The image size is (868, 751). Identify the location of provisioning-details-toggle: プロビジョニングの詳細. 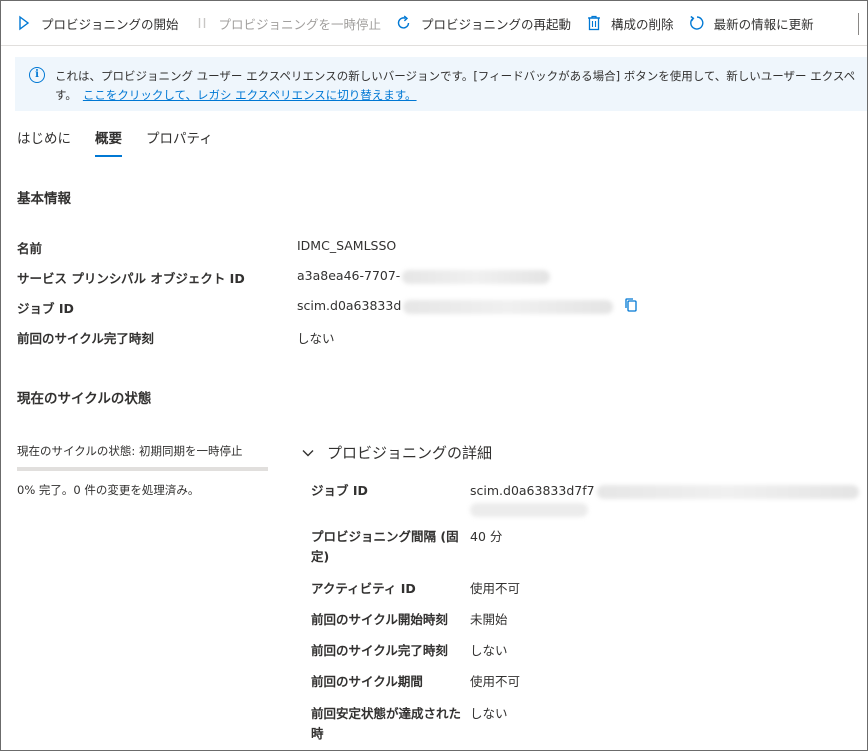
(396, 452).